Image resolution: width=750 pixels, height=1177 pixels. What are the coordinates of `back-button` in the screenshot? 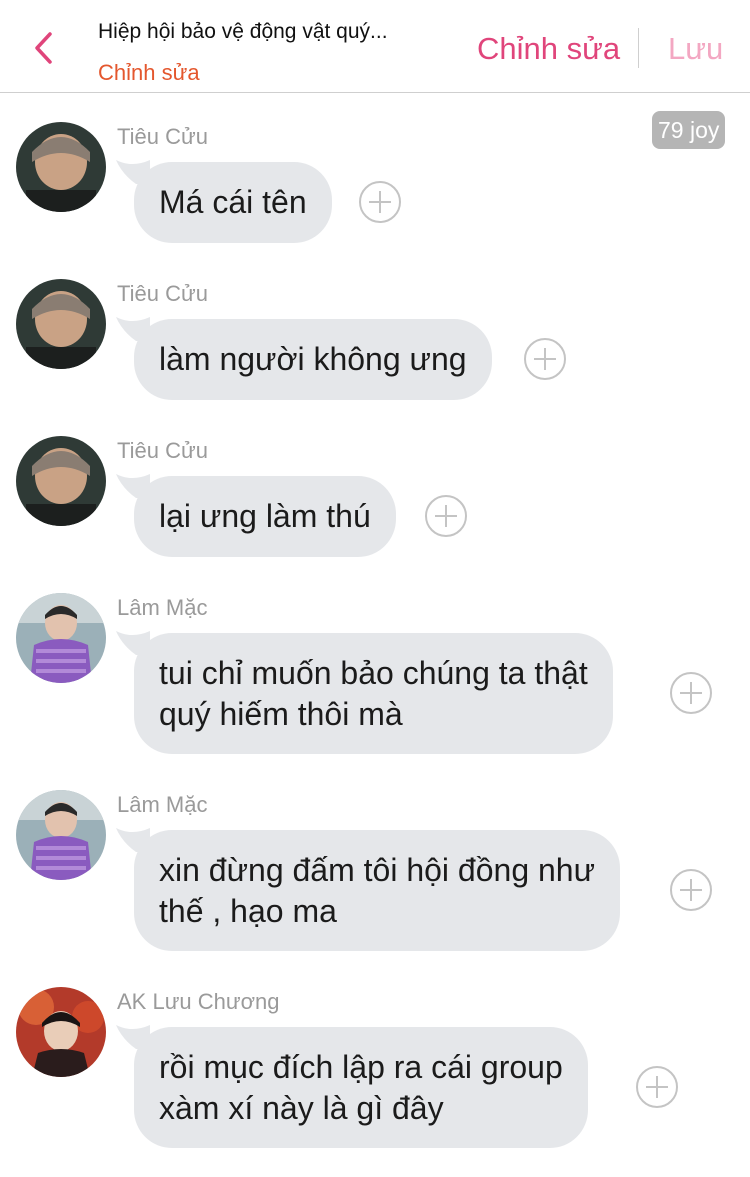 It's located at (46, 48).